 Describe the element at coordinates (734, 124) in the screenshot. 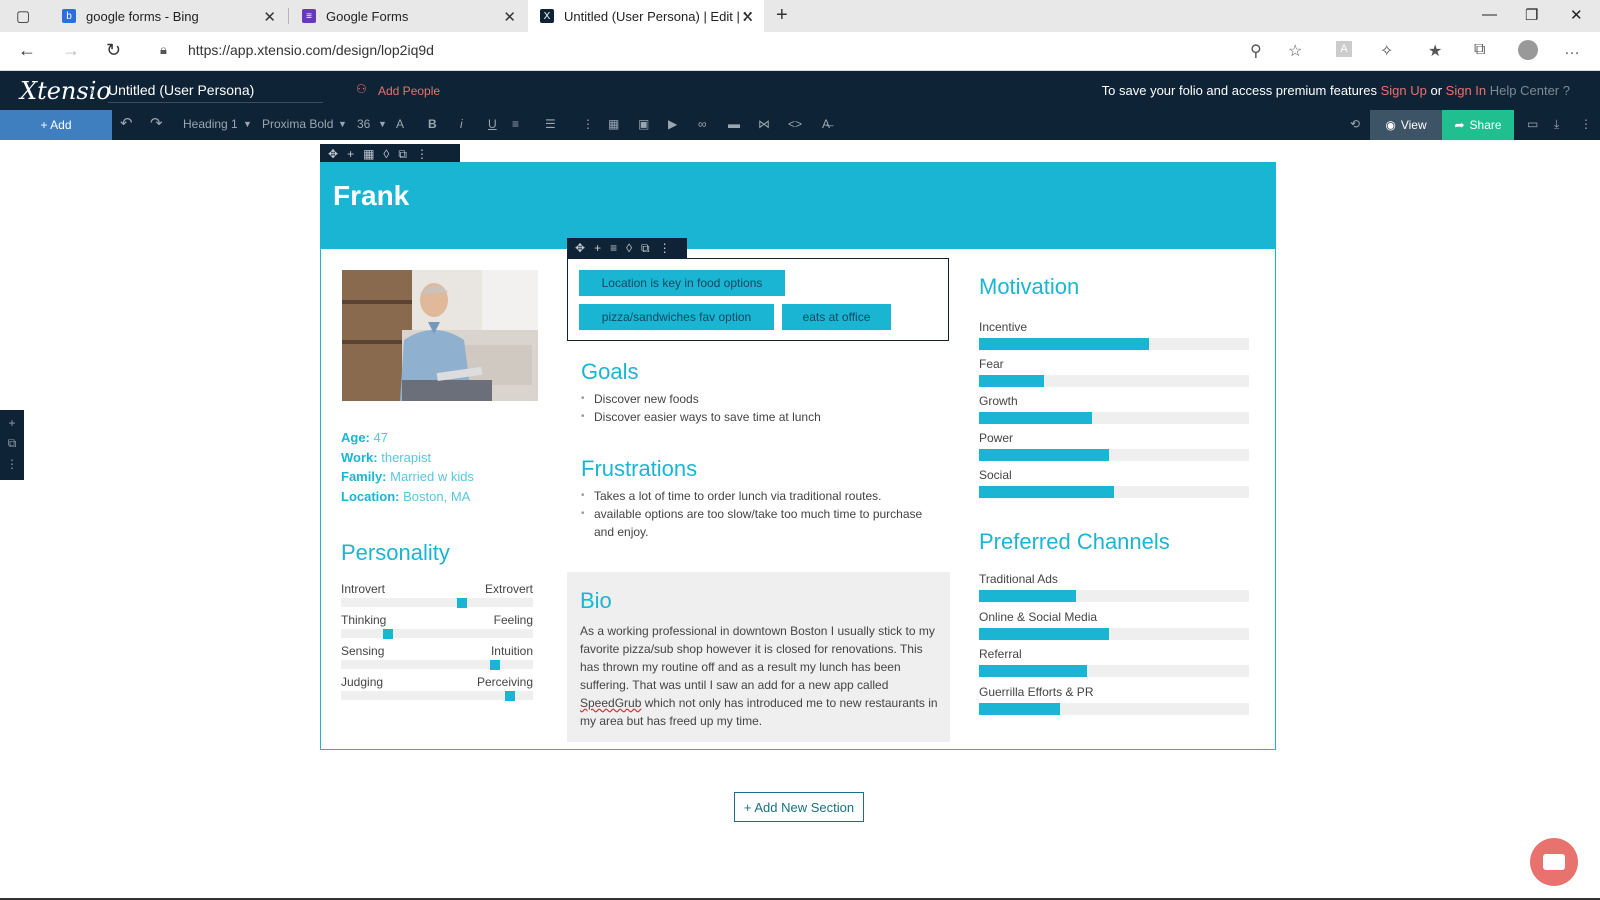

I see `embed-icon: ▬` at that location.